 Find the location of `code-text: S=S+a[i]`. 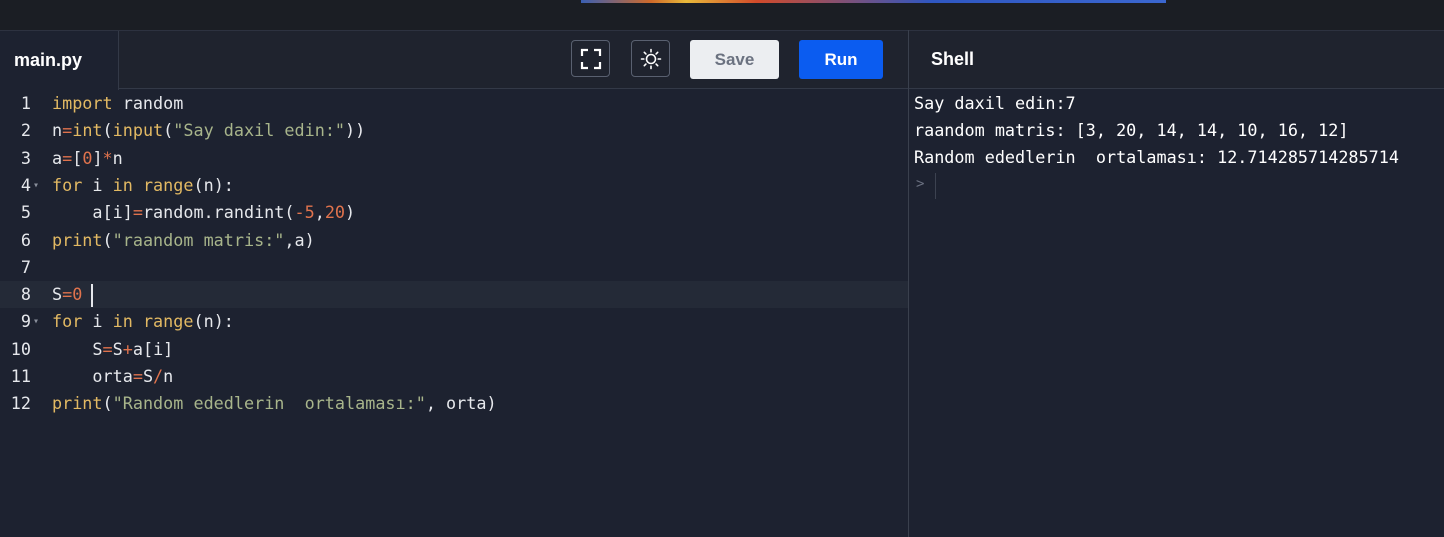

code-text: S=S+a[i] is located at coordinates (113, 348).